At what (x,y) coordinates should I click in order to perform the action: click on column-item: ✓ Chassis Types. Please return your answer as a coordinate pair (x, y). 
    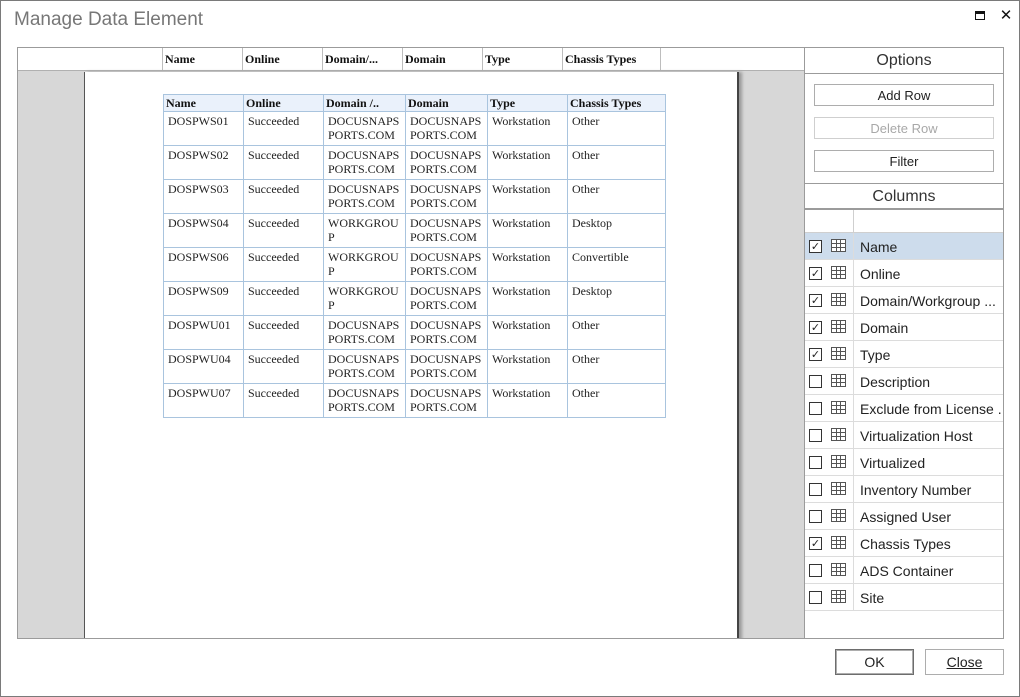
    Looking at the image, I should click on (904, 543).